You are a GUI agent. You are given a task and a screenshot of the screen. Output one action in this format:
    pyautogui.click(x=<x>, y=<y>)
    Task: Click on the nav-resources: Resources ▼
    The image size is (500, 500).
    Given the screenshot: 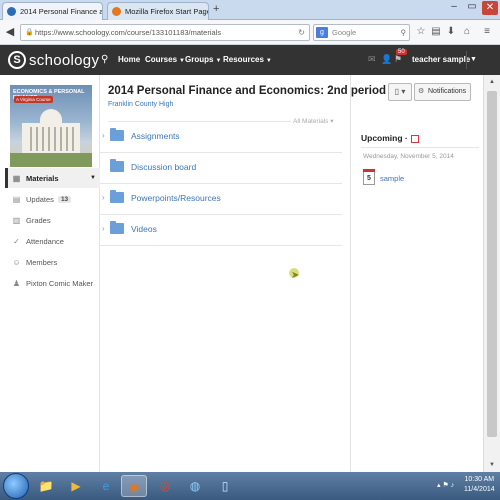 What is the action you would take?
    pyautogui.click(x=247, y=59)
    